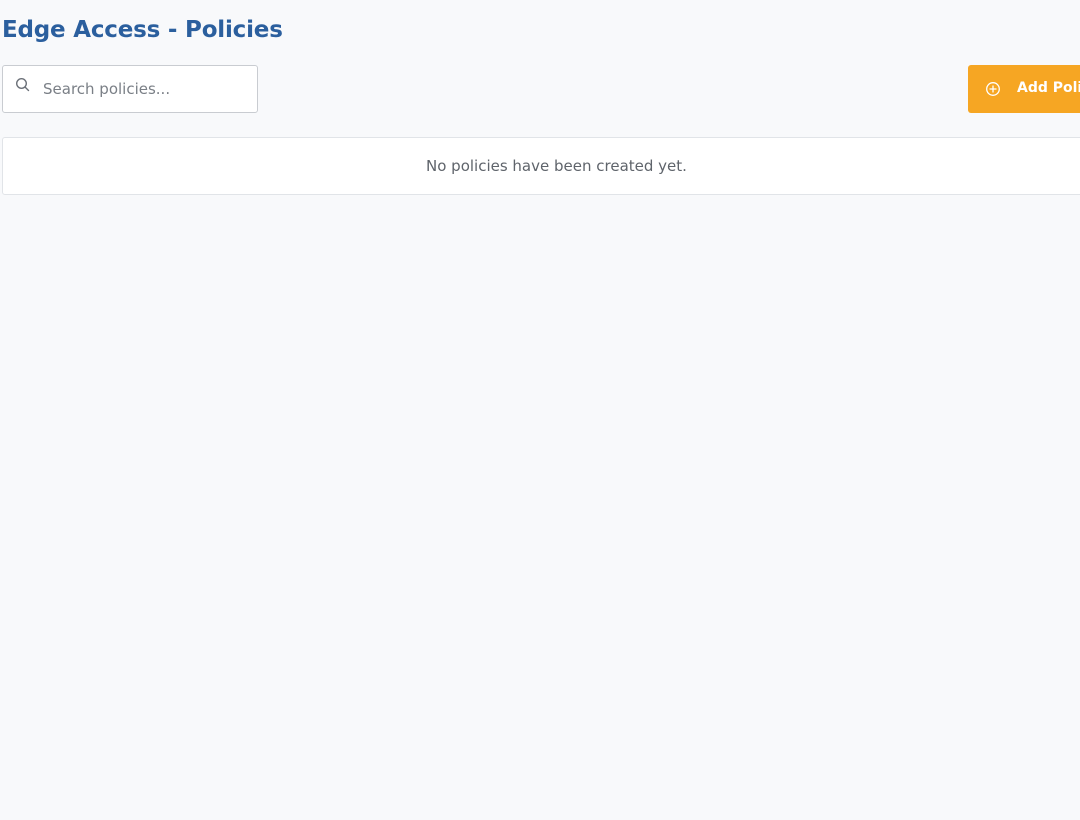 This screenshot has width=1080, height=820. I want to click on search-box, so click(130, 89).